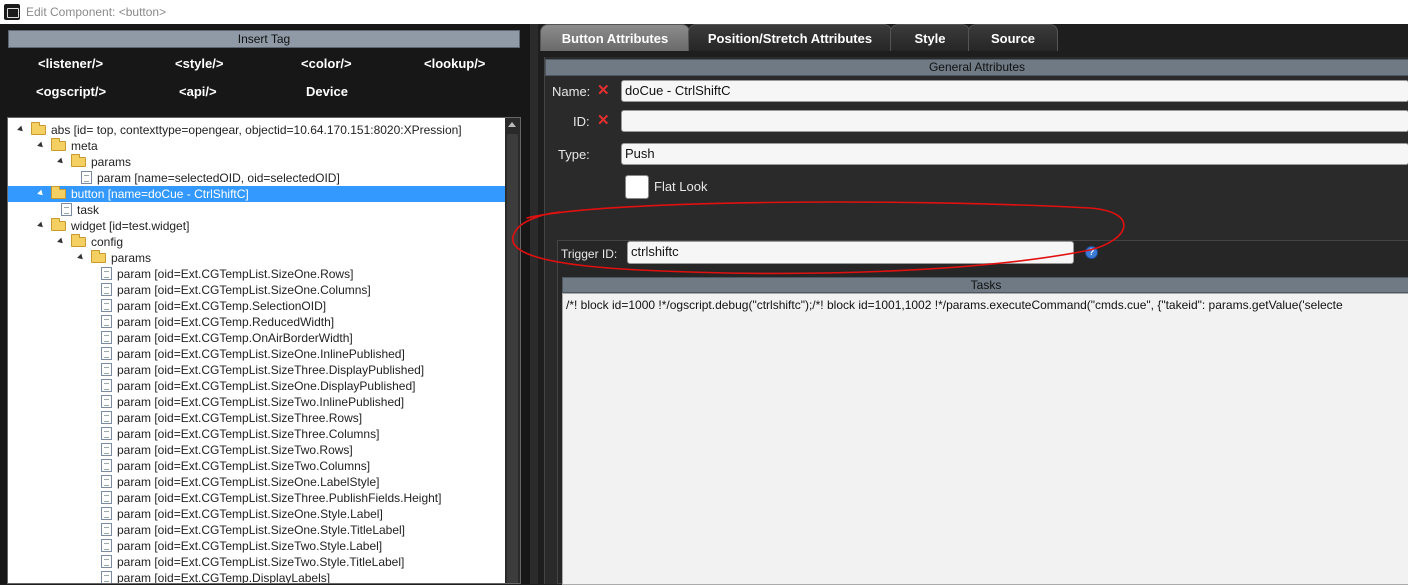  I want to click on remove-id-icon: ✕, so click(603, 120).